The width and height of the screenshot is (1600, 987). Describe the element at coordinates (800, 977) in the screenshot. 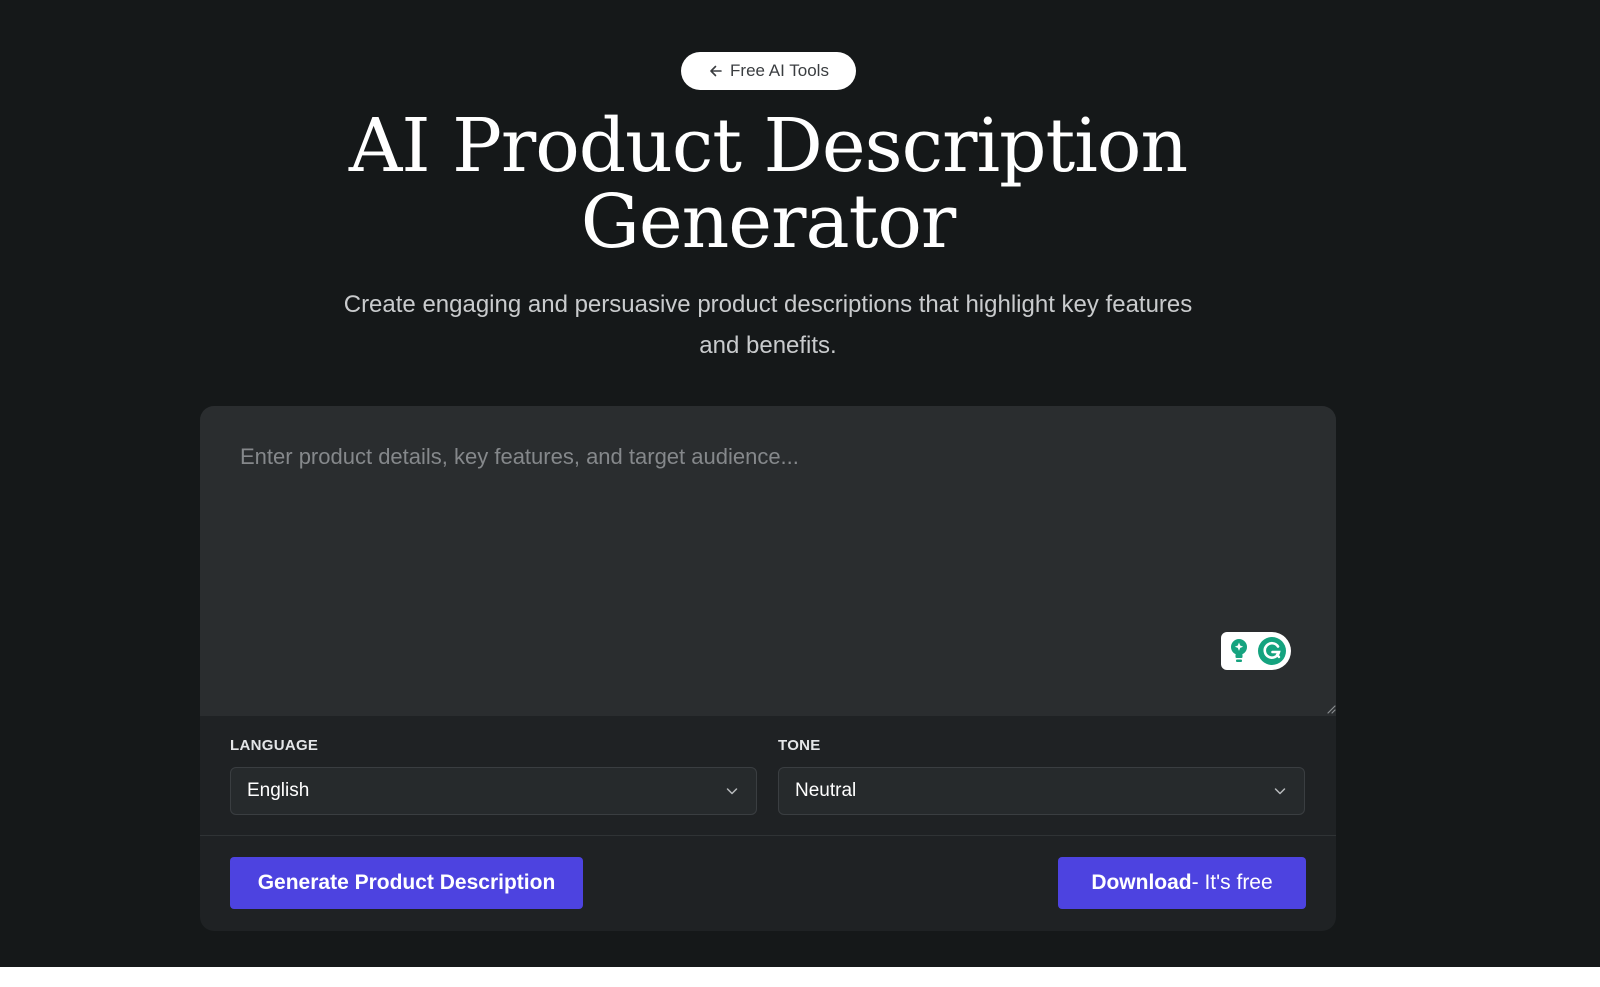

I see `page-bottom-edge` at that location.